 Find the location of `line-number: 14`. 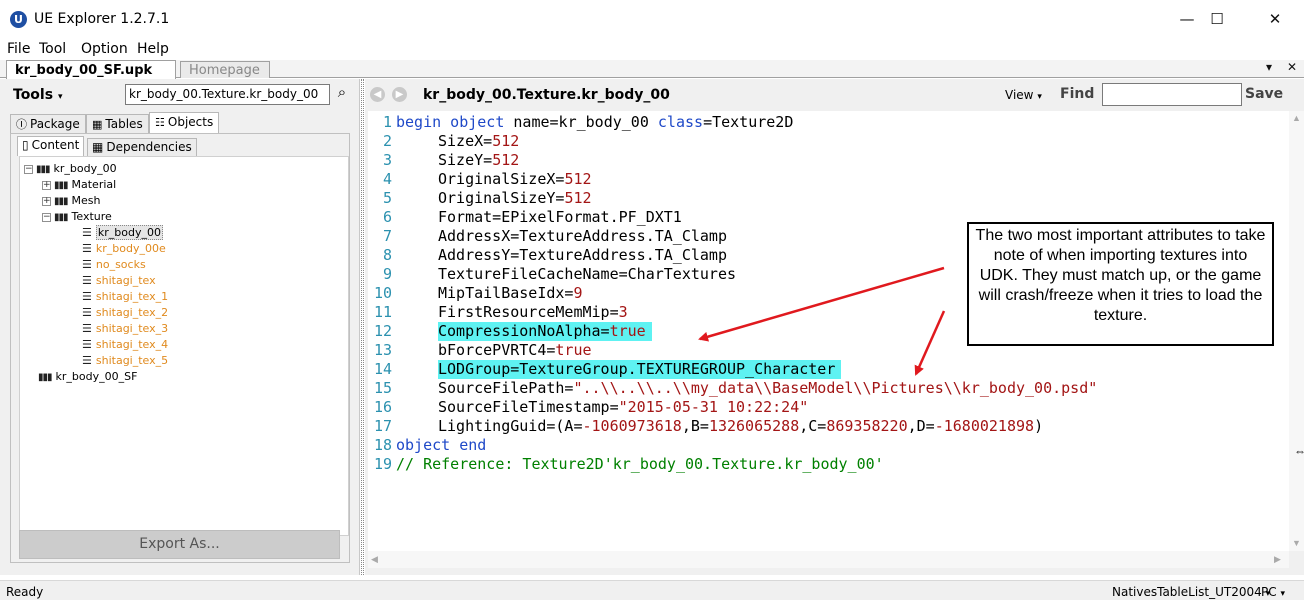

line-number: 14 is located at coordinates (382, 369).